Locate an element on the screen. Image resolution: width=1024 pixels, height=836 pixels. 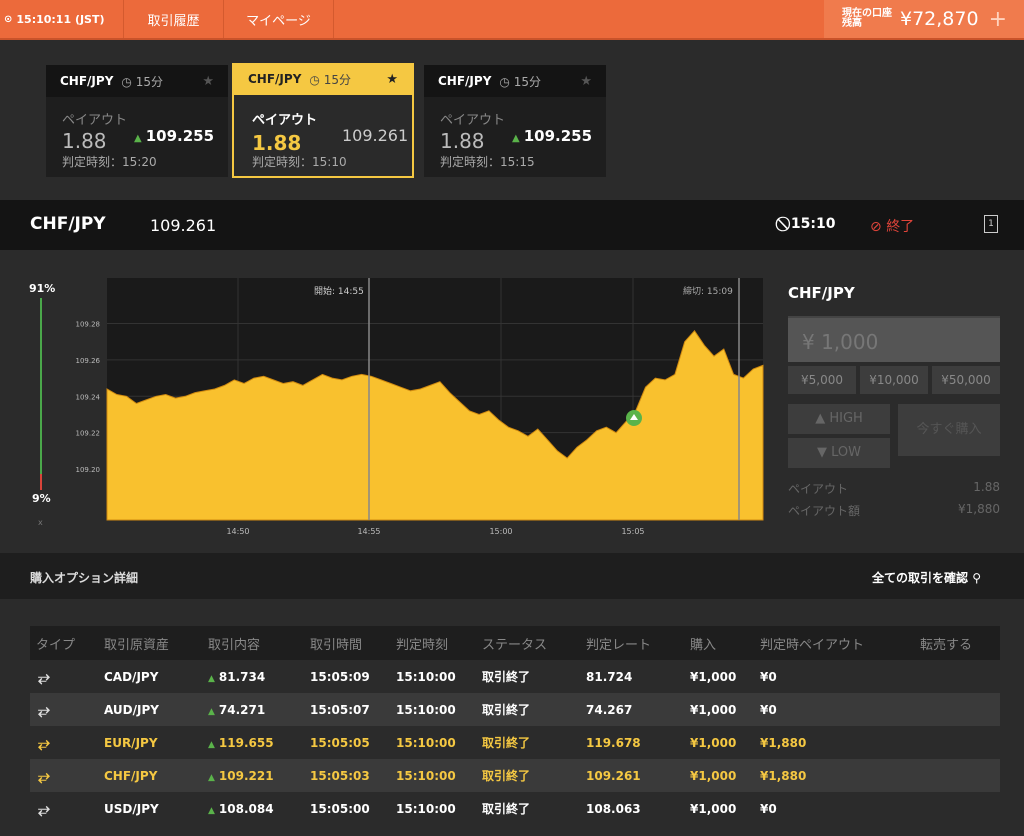
chip-5000: ¥5,000 is located at coordinates (822, 380).